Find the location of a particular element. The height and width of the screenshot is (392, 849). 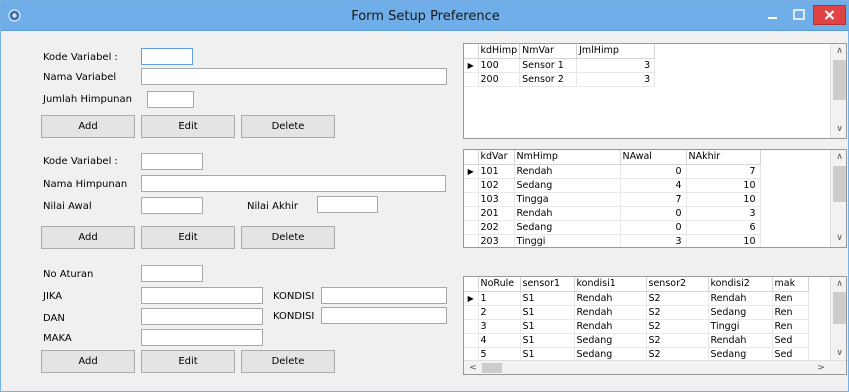

table-row: 200 Sensor 2 3 is located at coordinates (560, 79).